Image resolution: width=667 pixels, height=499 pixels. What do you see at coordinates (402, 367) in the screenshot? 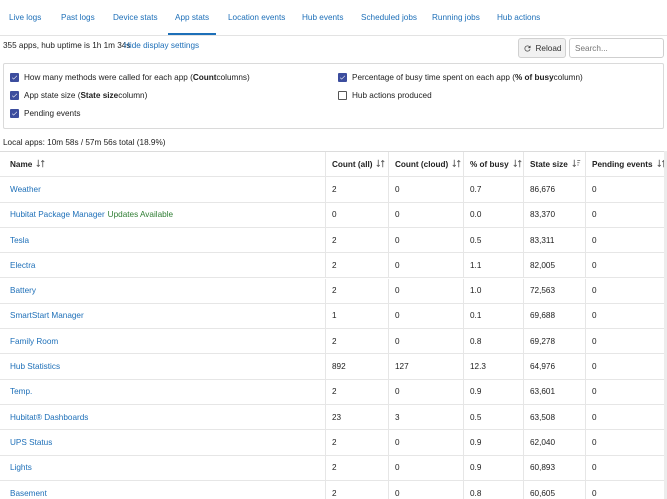
I see `cell-value: 127` at bounding box center [402, 367].